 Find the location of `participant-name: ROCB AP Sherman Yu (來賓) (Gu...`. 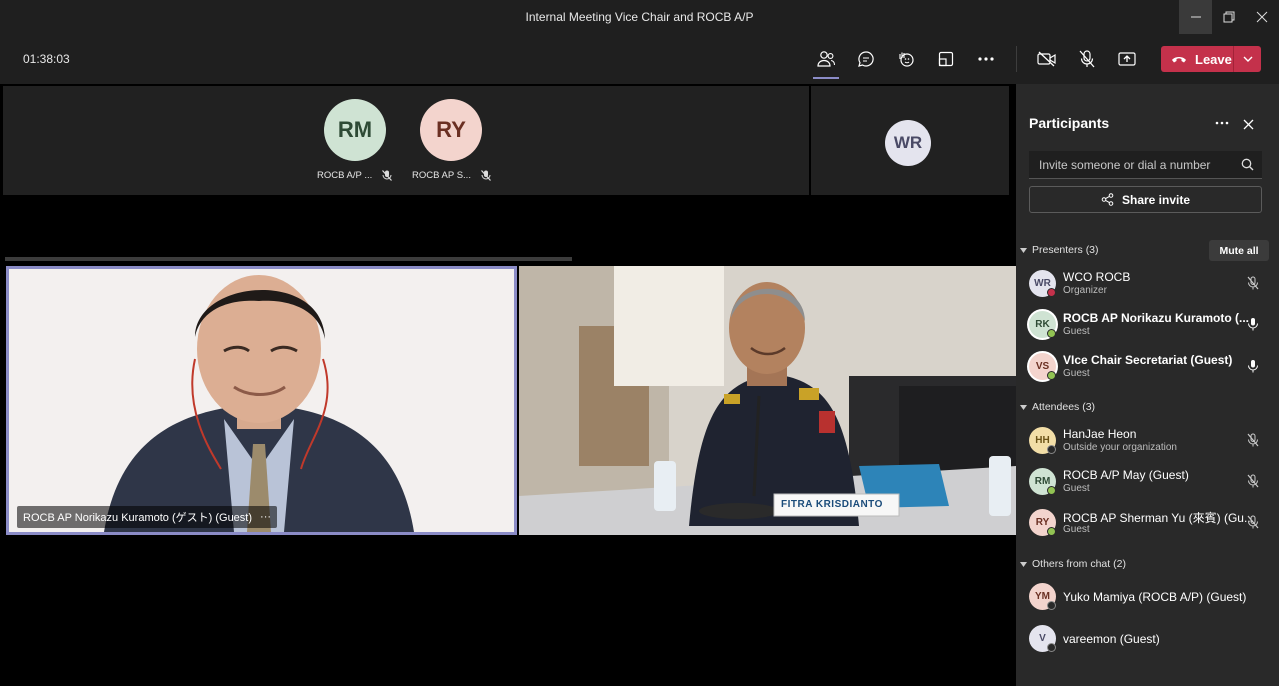

participant-name: ROCB AP Sherman Yu (來賓) (Gu... is located at coordinates (1158, 518).